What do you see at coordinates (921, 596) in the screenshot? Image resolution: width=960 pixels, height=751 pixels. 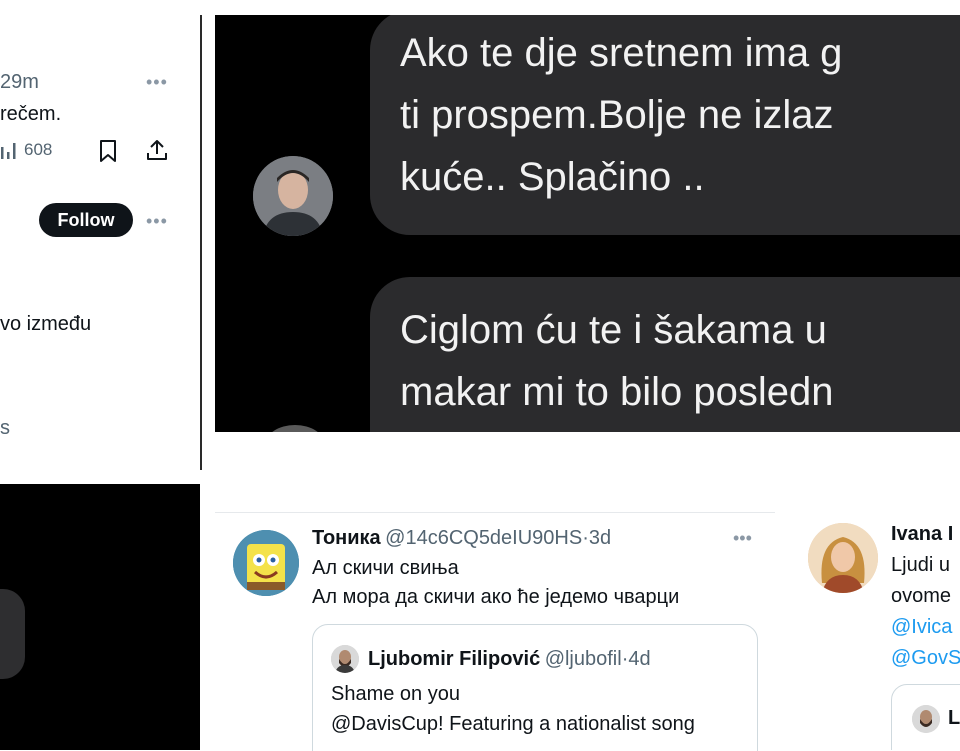 I see `tweet-text-line: ovome` at bounding box center [921, 596].